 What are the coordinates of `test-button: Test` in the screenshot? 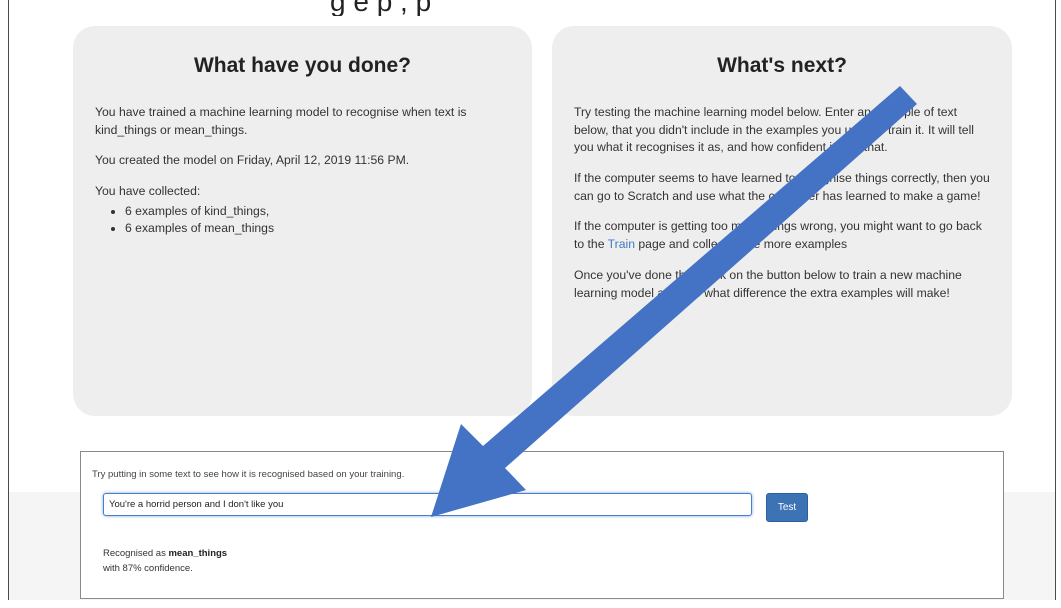 It's located at (787, 507).